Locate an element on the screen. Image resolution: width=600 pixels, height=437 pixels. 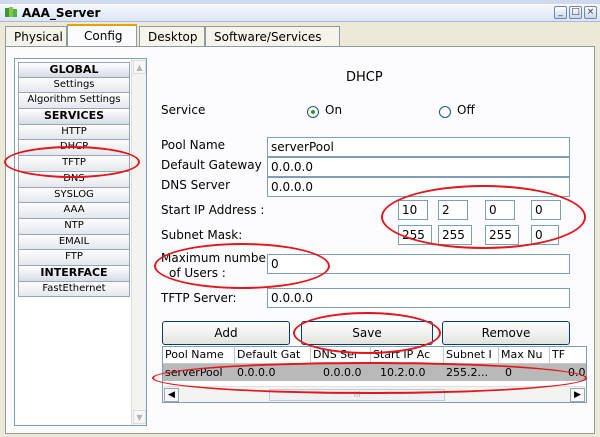
table-hscrollbar: ◀ III ▶ is located at coordinates (374, 394).